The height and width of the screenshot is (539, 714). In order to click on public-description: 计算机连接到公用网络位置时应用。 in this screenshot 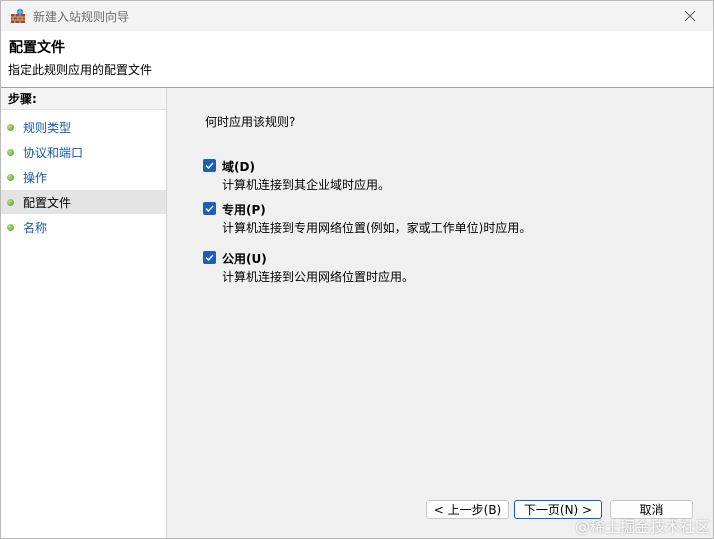, I will do `click(318, 277)`.